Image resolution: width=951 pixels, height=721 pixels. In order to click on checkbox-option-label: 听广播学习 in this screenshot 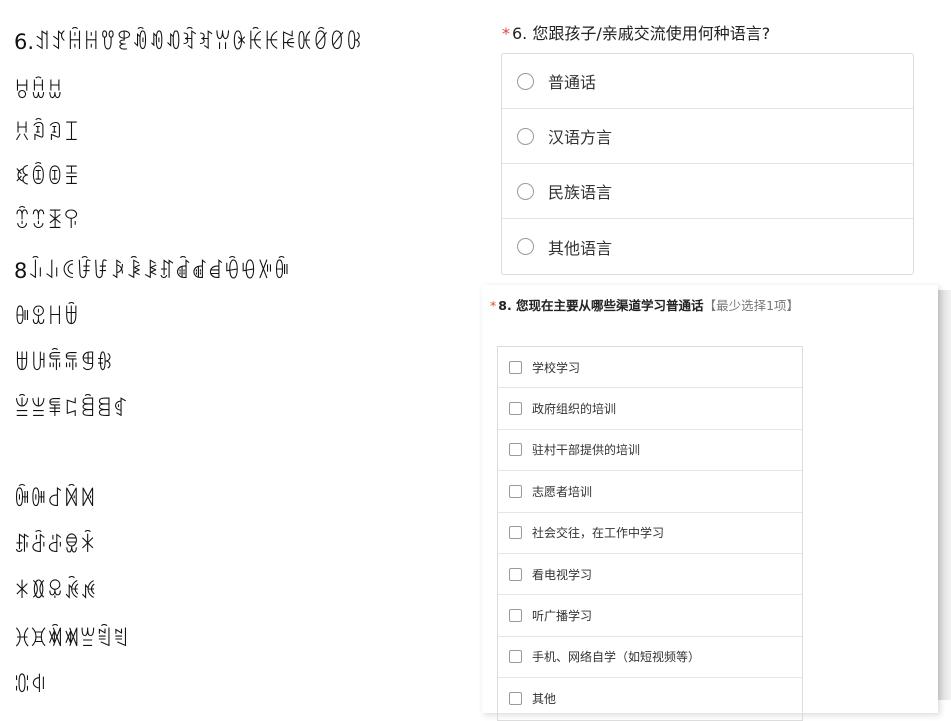, I will do `click(562, 616)`.